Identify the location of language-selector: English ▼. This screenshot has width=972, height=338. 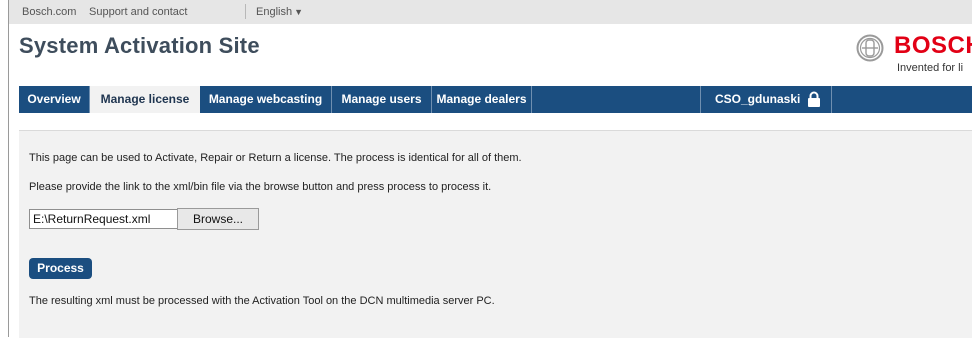
(279, 12).